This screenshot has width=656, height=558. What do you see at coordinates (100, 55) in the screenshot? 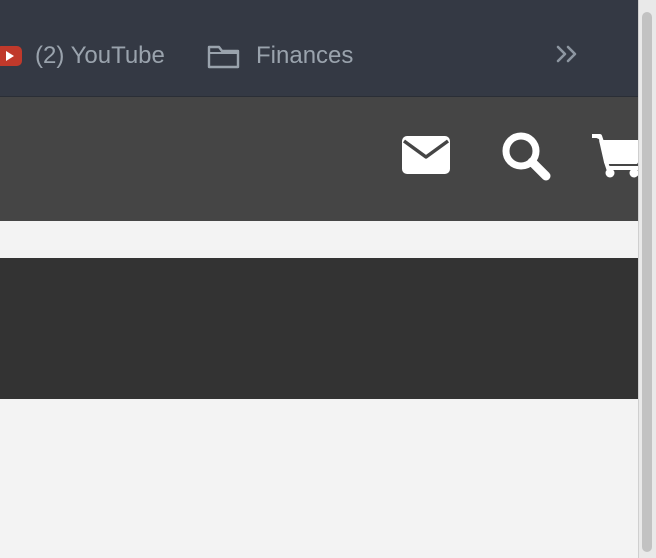
I see `bookmark-youtube-label: (2) YouTube` at bounding box center [100, 55].